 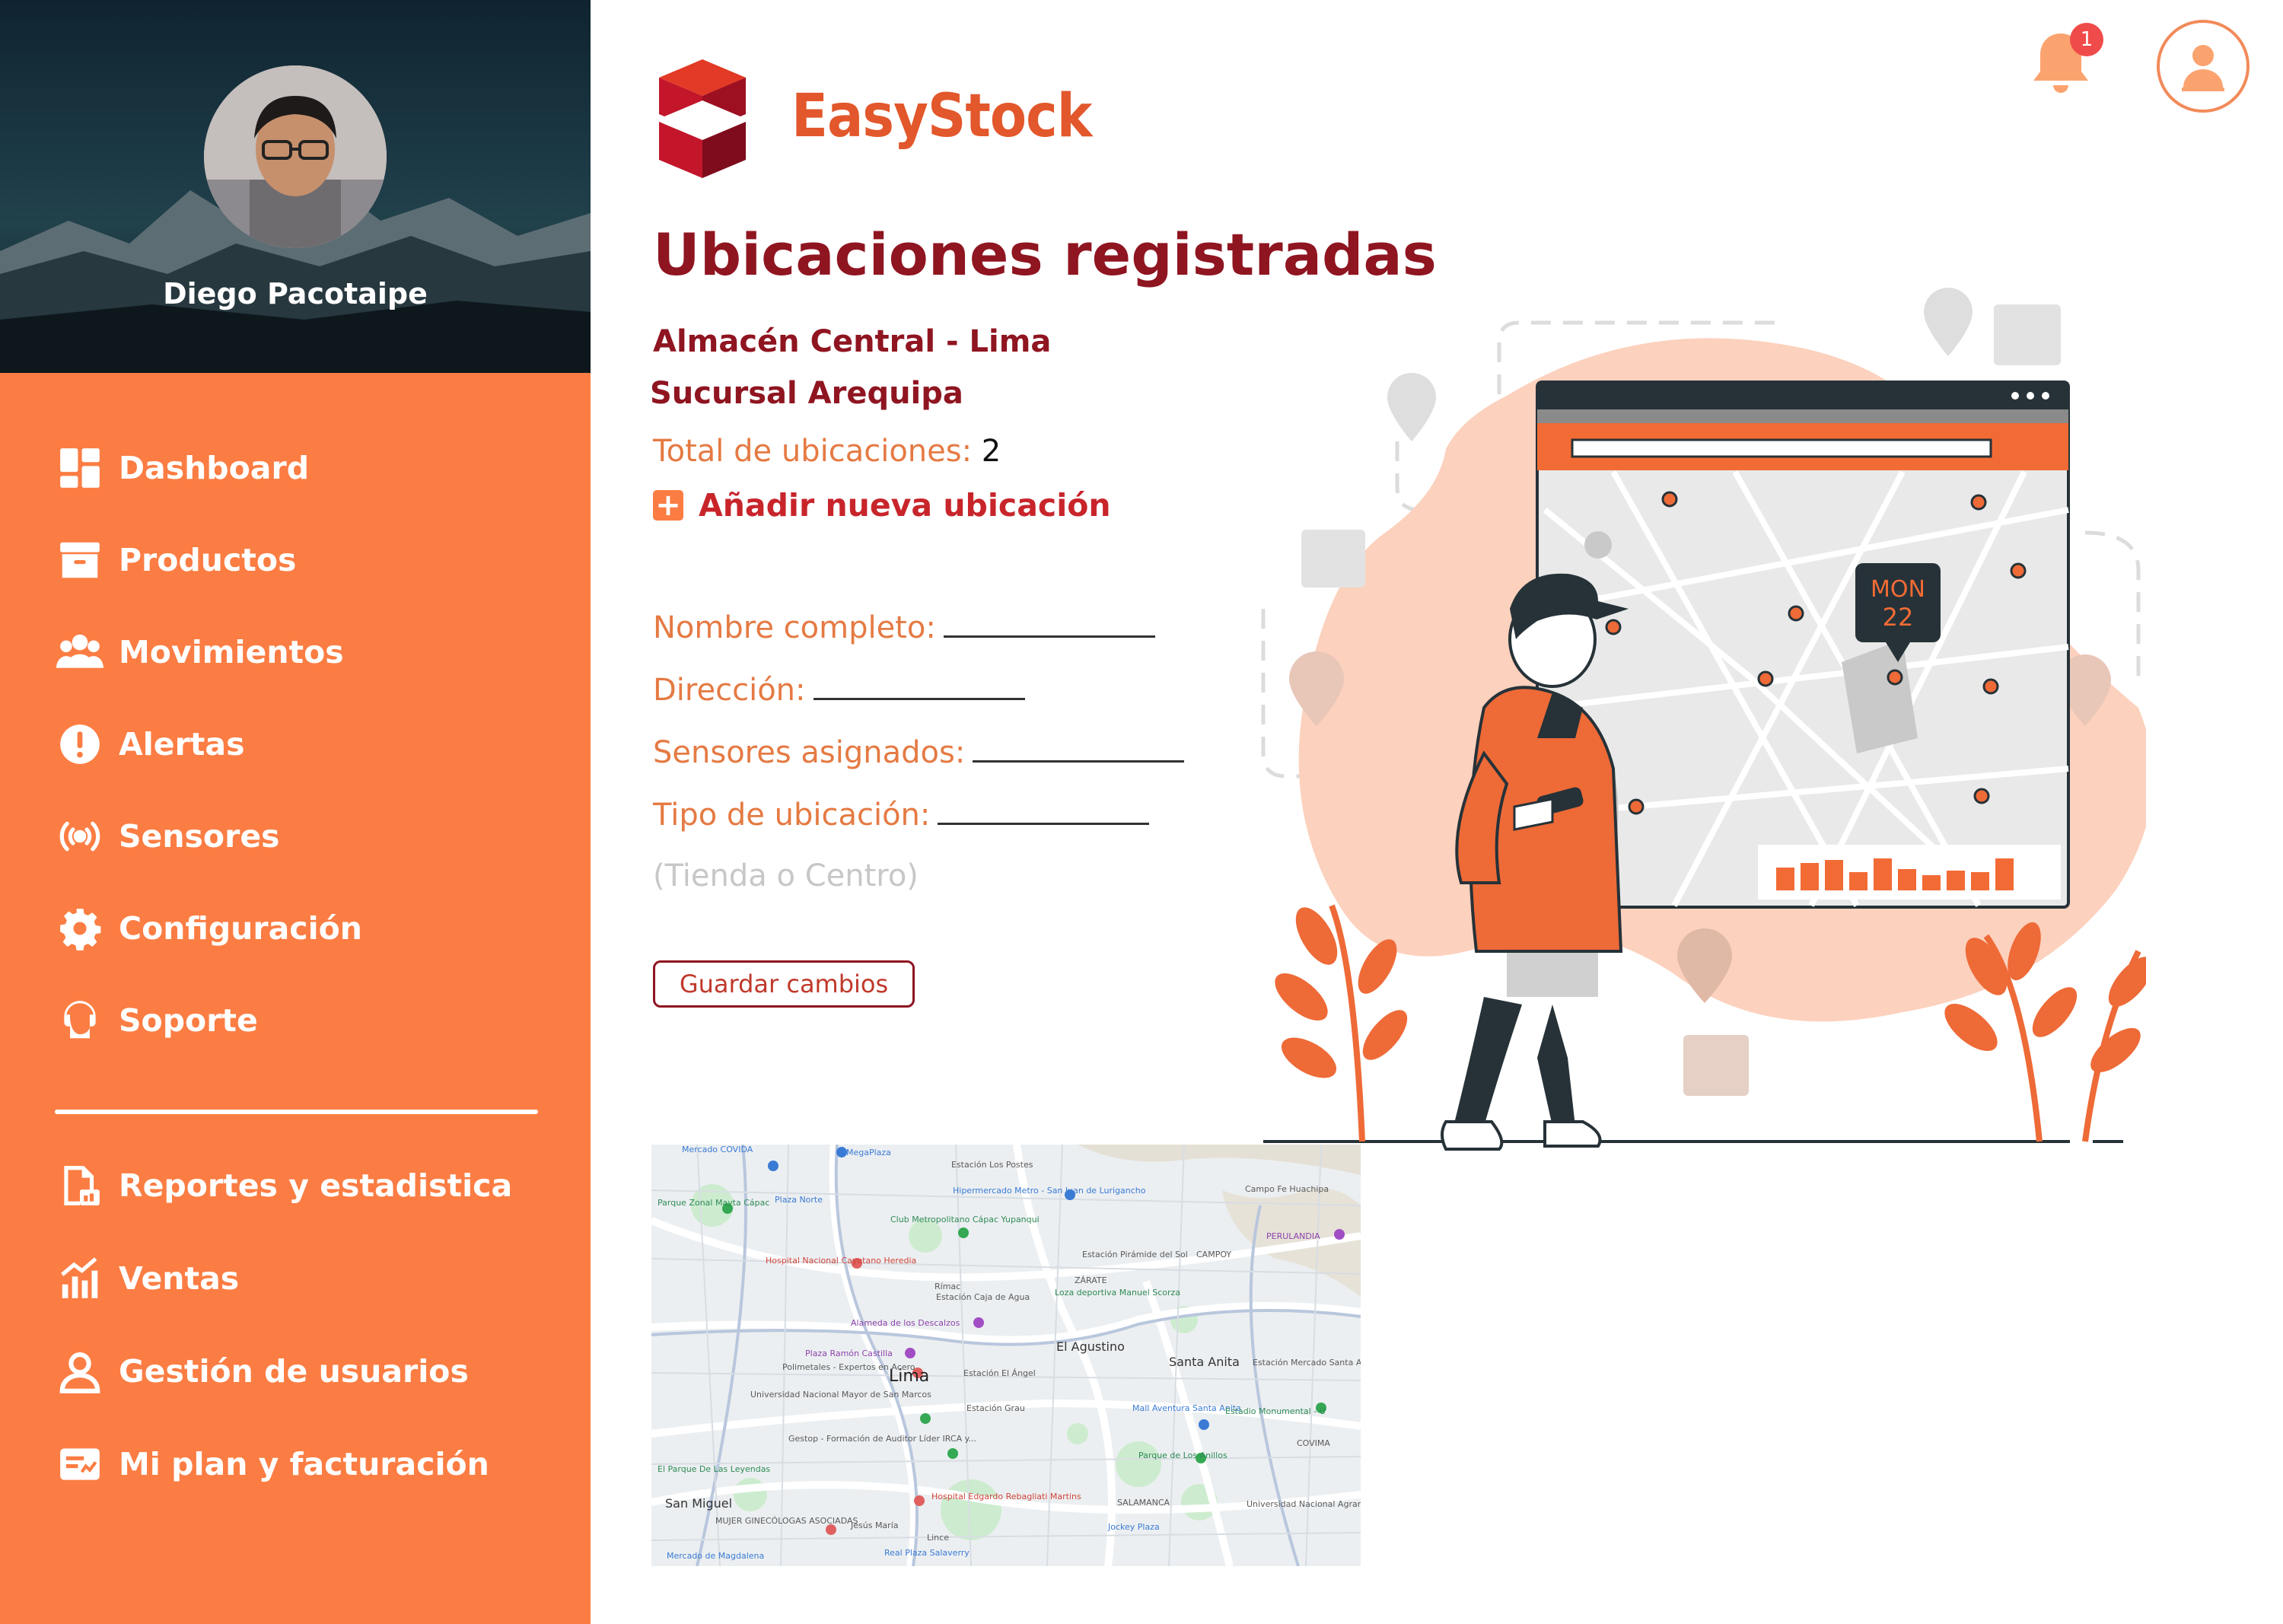 I want to click on user-icon, so click(x=80, y=1371).